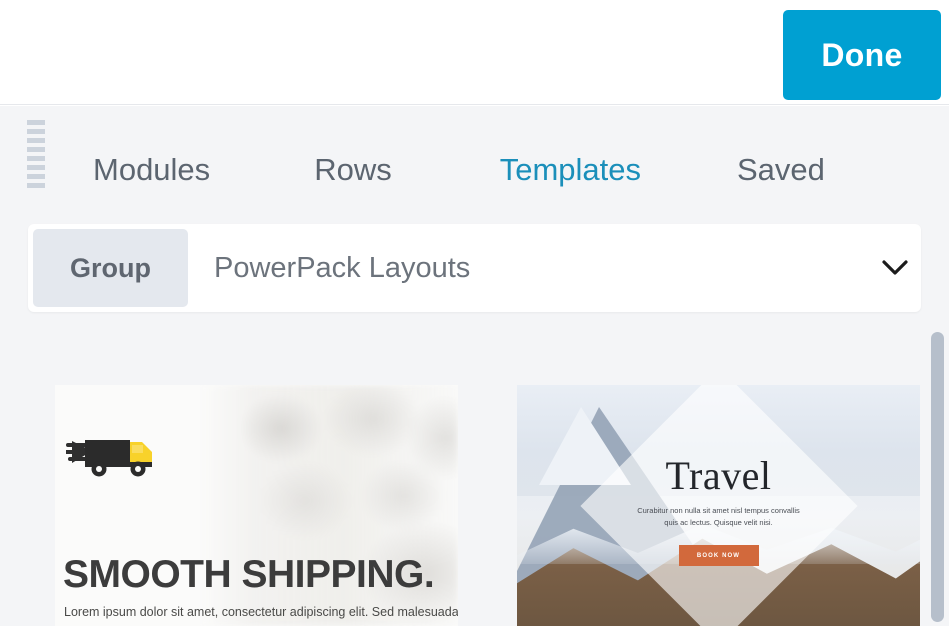  I want to click on book-now-button: BOOK NOW, so click(718, 556).